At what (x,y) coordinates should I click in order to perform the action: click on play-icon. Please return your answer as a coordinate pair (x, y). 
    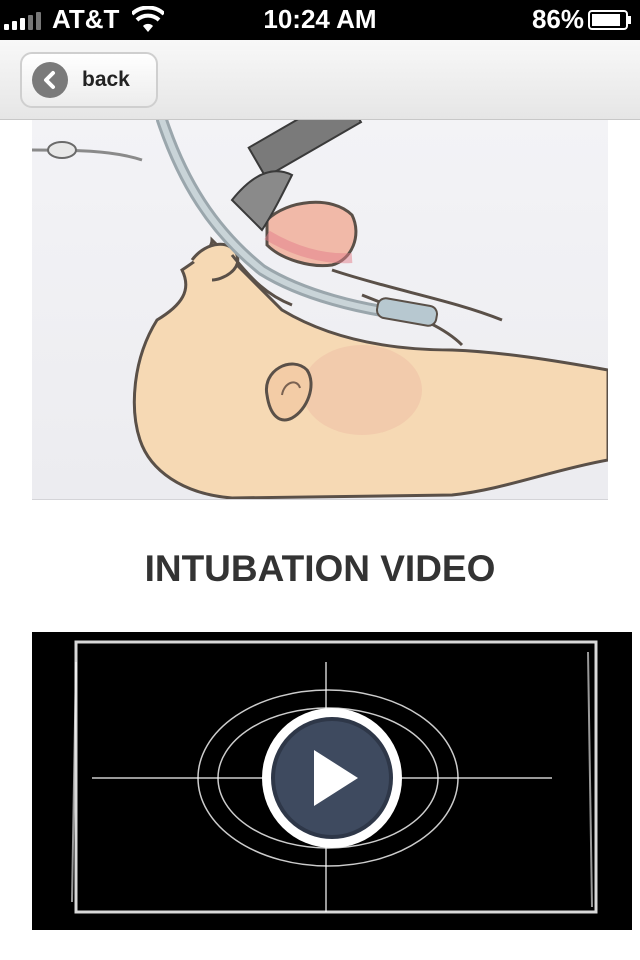
    Looking at the image, I should click on (332, 778).